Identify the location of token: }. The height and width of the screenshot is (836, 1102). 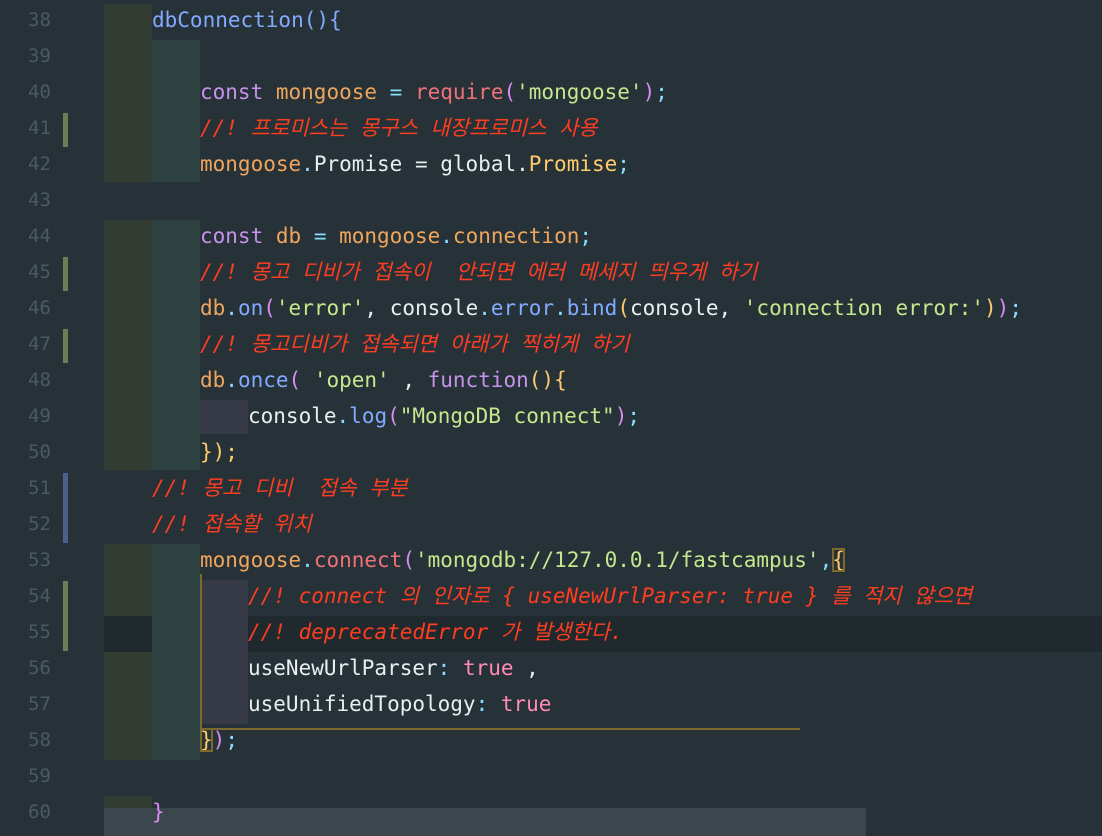
(158, 812).